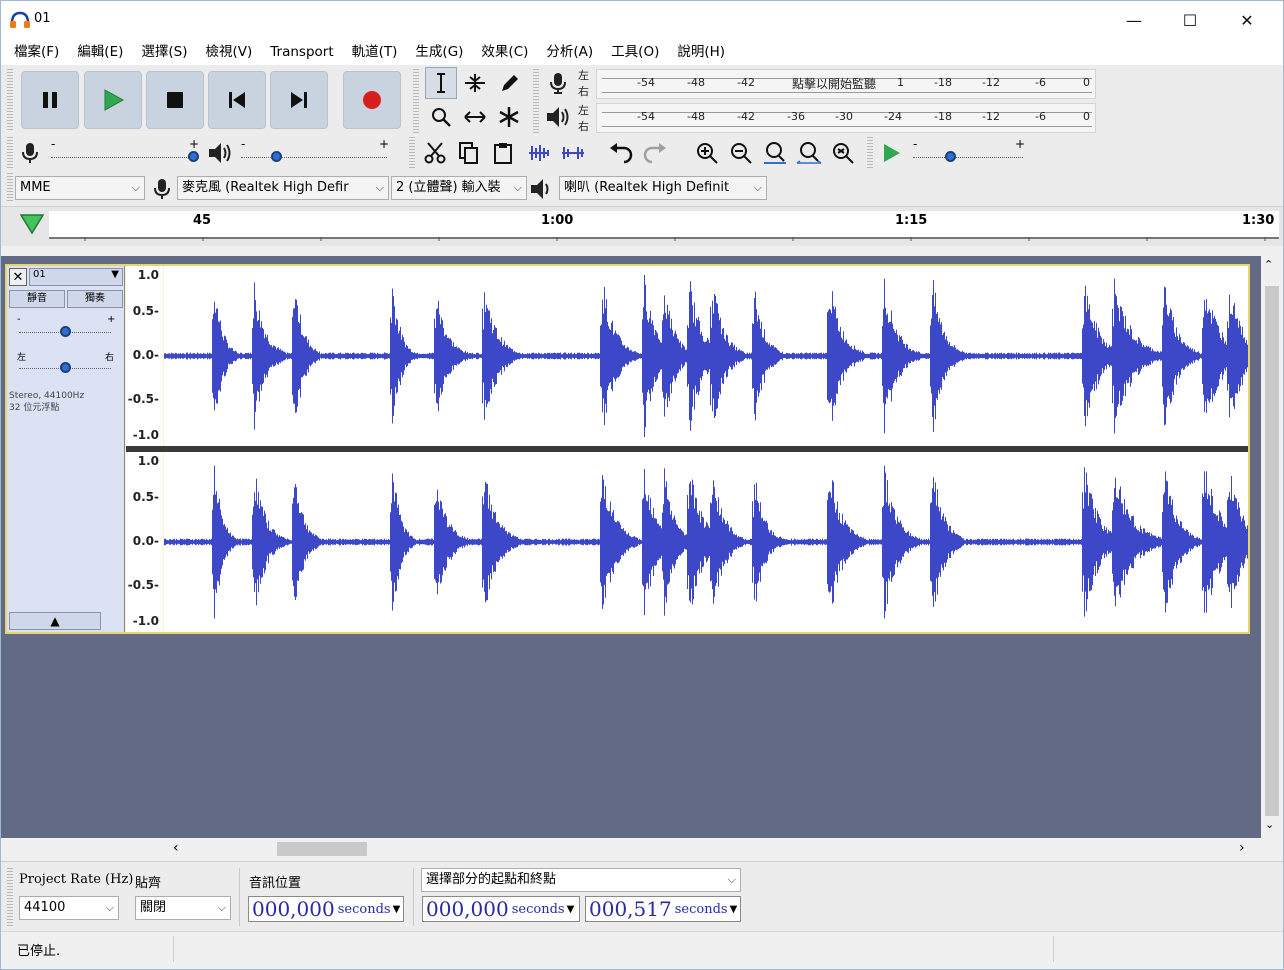  I want to click on selection-mode-select: 選擇部分的起點和終點 ⌵, so click(581, 880).